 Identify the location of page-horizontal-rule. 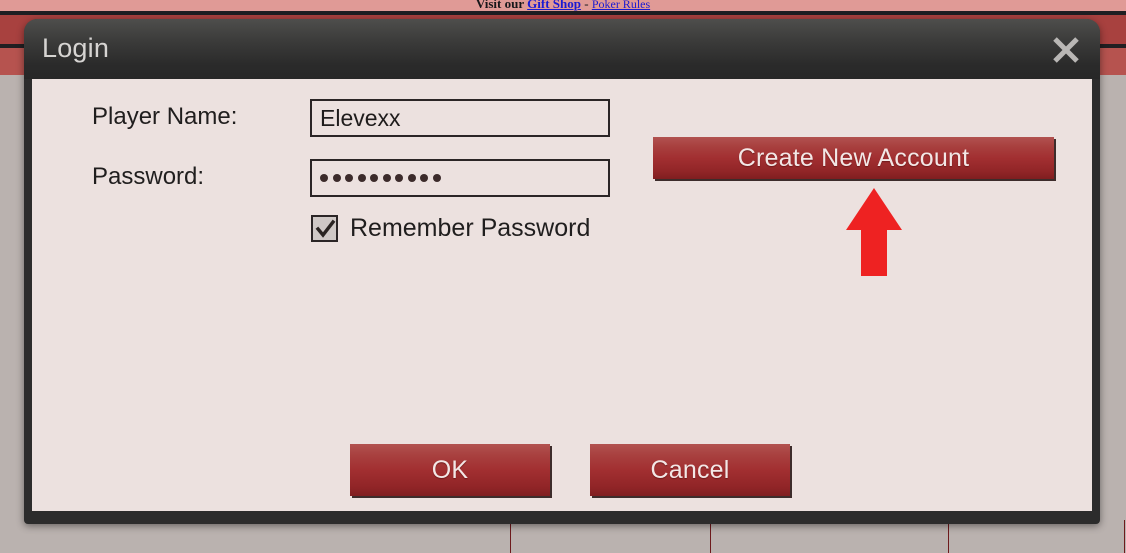
(563, 13).